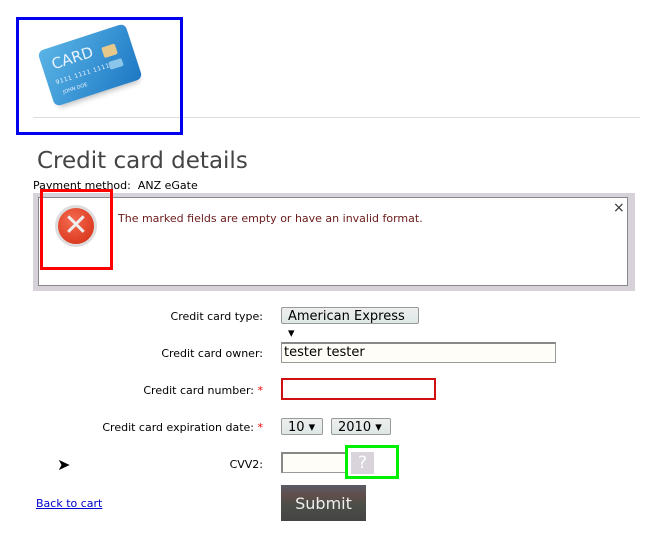 This screenshot has width=652, height=542. I want to click on number-label: Credit card number: *, so click(138, 390).